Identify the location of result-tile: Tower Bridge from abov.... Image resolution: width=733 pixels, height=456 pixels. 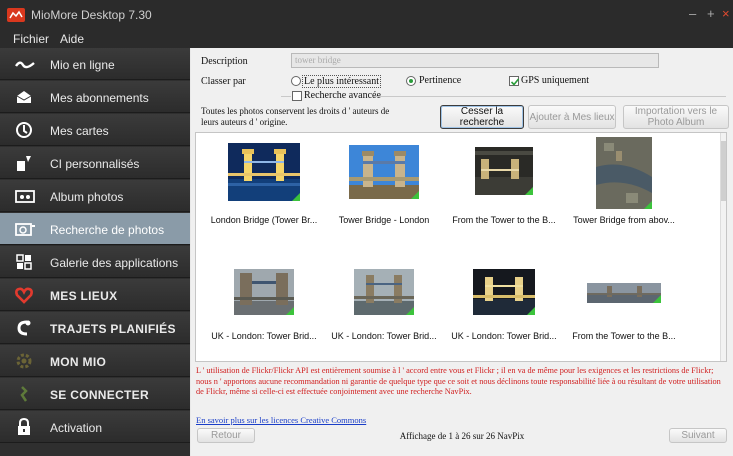
(624, 192).